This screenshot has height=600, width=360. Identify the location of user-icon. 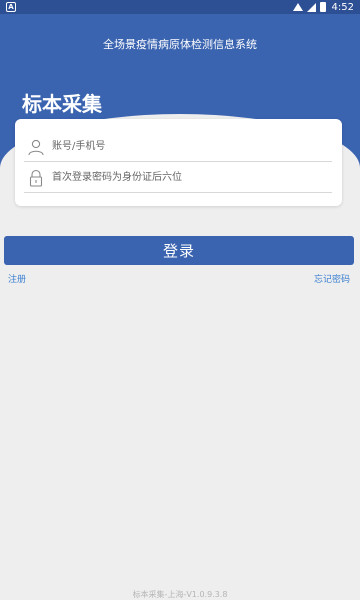
(36, 147).